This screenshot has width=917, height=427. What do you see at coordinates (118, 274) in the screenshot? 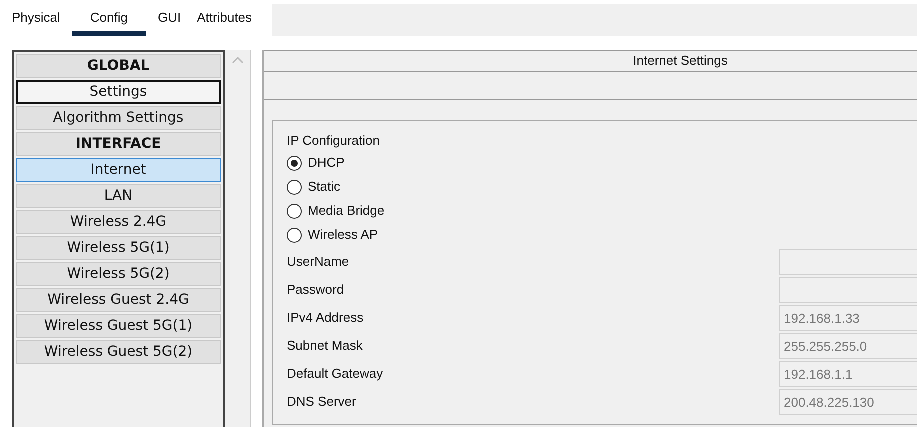
I see `sidebar-item: Wireless 5G(2)` at bounding box center [118, 274].